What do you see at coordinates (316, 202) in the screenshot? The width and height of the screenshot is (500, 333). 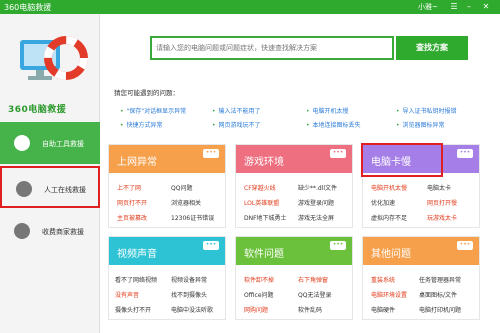 I see `card-link: 游戏登录问题` at bounding box center [316, 202].